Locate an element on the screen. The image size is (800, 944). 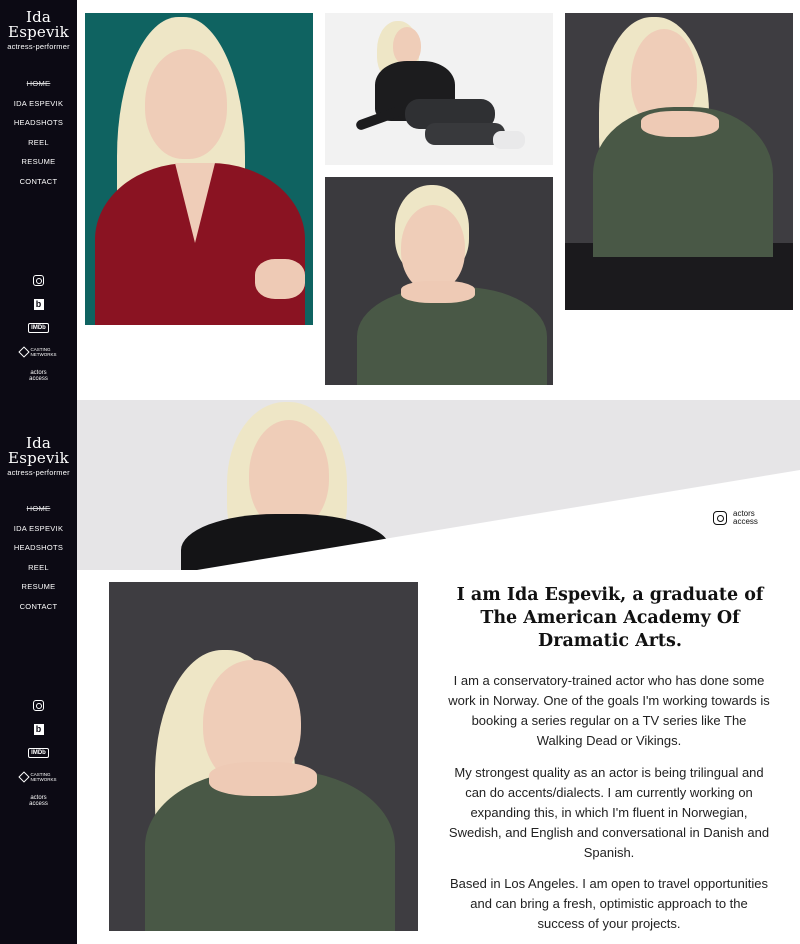
social-links: b IMDb CASTING NETWORKS actors access is located at coordinates (38, 328).